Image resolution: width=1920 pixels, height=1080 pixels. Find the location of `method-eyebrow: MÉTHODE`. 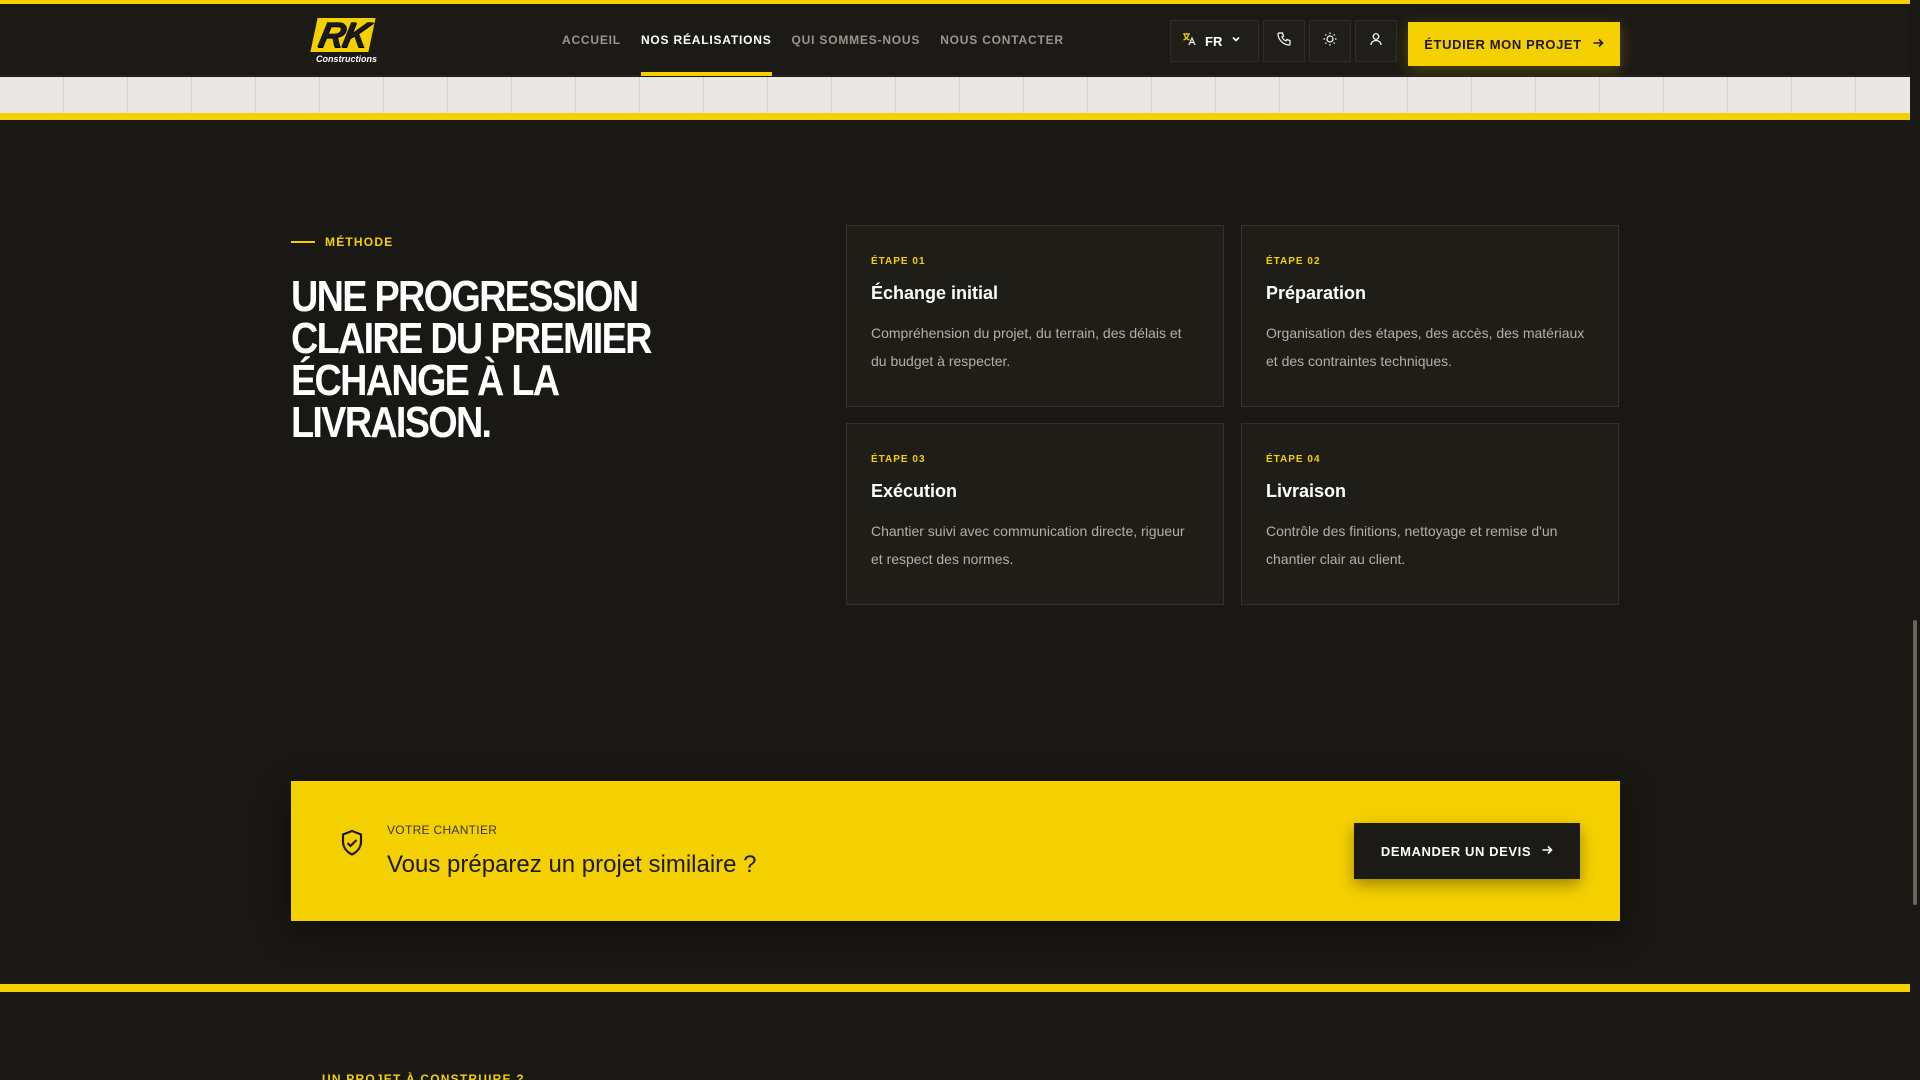

method-eyebrow: MÉTHODE is located at coordinates (342, 242).